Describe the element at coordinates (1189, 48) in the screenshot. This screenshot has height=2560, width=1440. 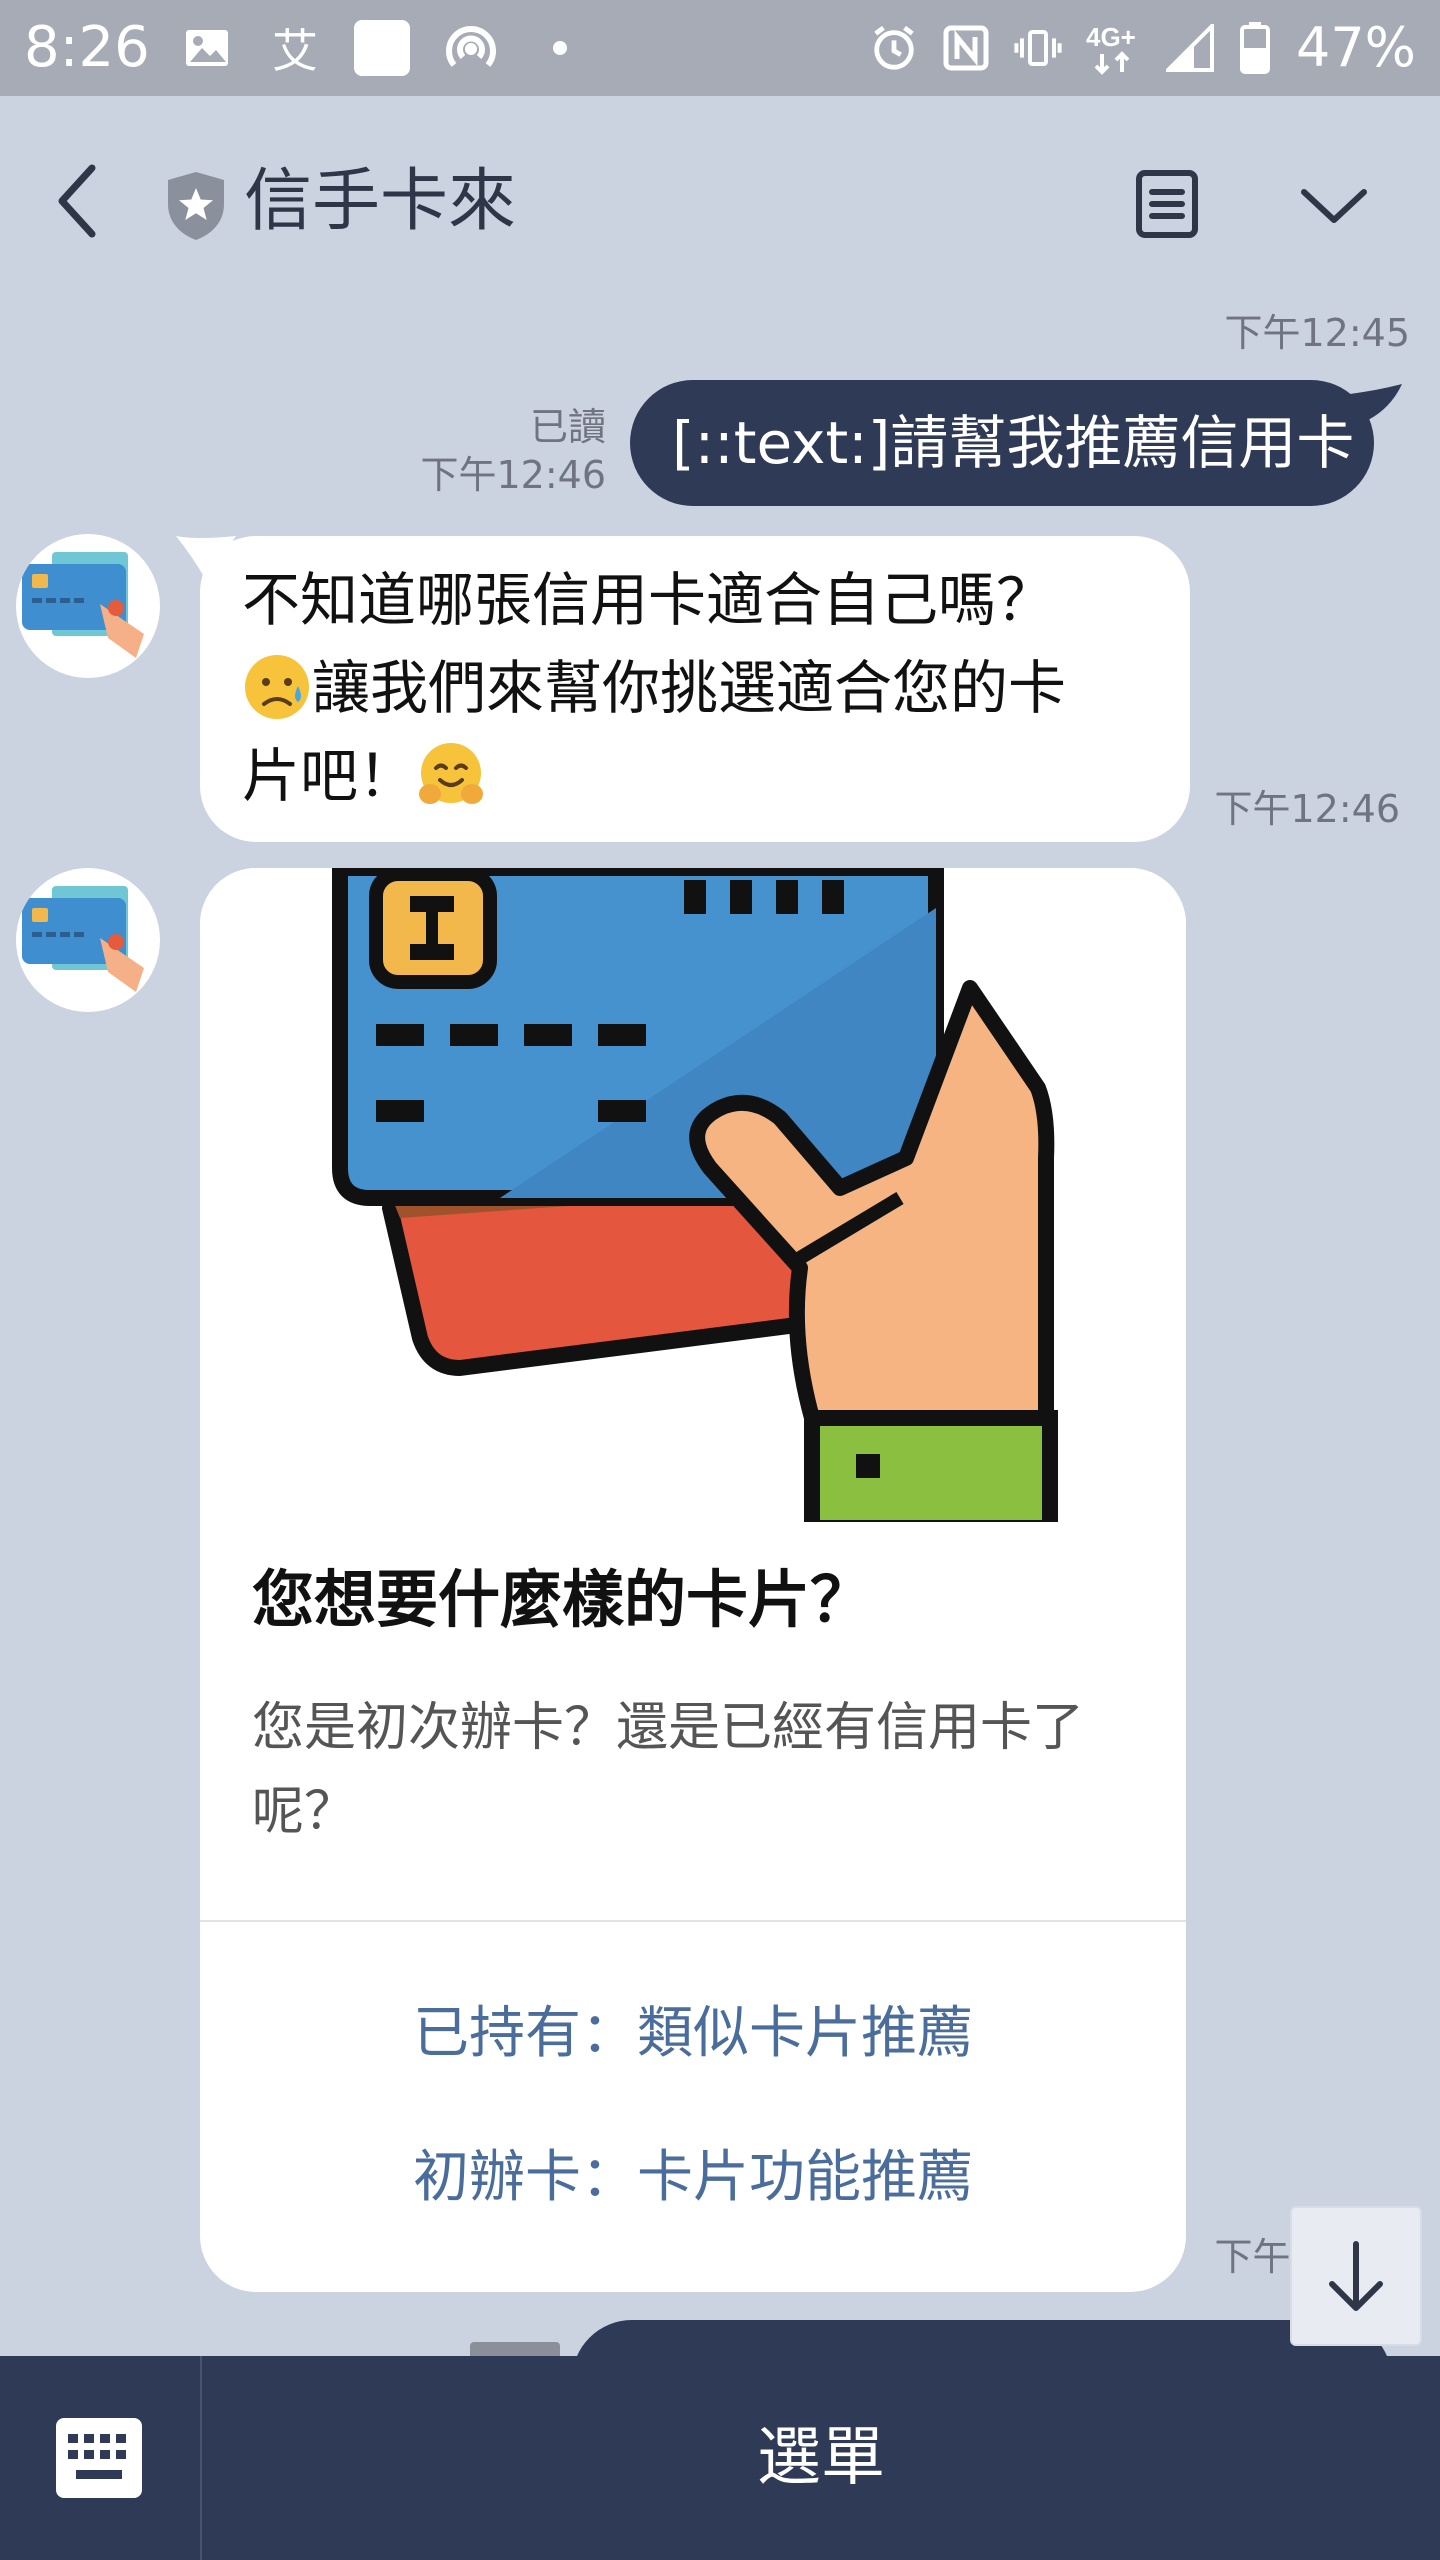
I see `signal-icon` at that location.